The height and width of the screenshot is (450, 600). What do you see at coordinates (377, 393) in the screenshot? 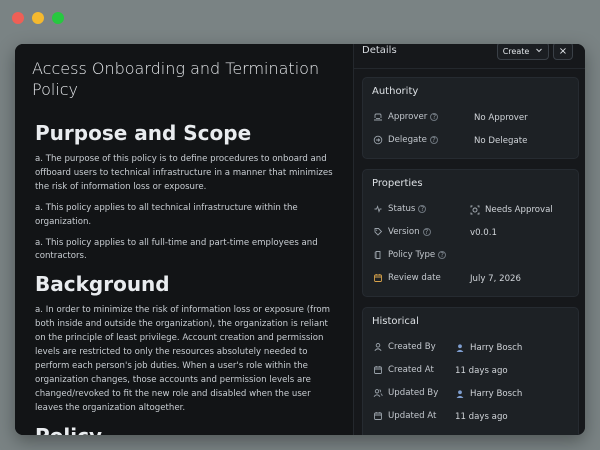
I see `users-icon` at bounding box center [377, 393].